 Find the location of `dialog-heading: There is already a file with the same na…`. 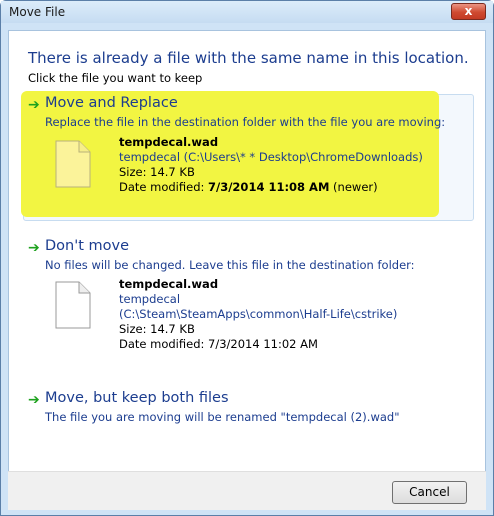

dialog-heading: There is already a file with the same na… is located at coordinates (248, 58).